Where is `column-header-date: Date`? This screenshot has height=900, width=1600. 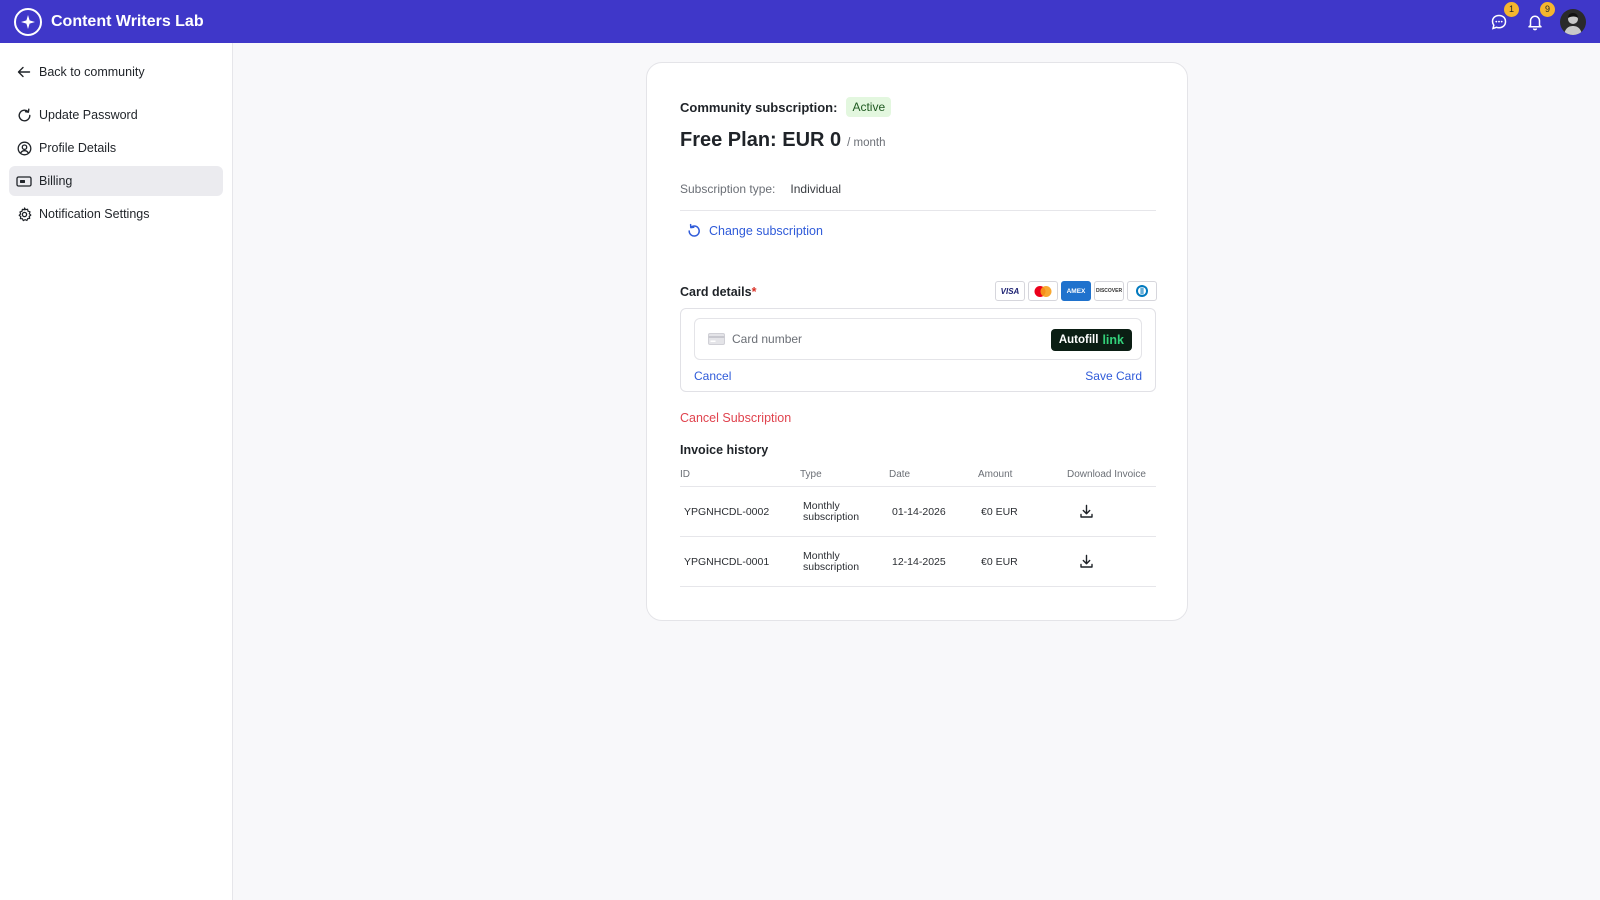 column-header-date: Date is located at coordinates (900, 474).